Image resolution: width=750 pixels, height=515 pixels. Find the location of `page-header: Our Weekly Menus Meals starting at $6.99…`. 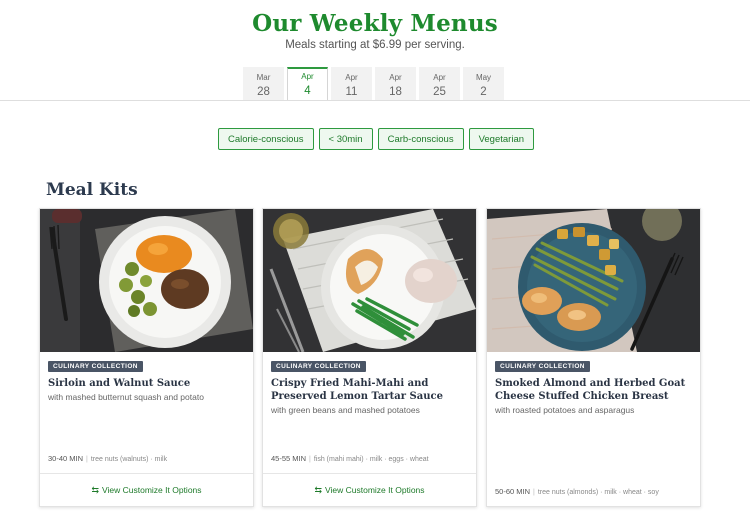

page-header: Our Weekly Menus Meals starting at $6.99… is located at coordinates (375, 26).